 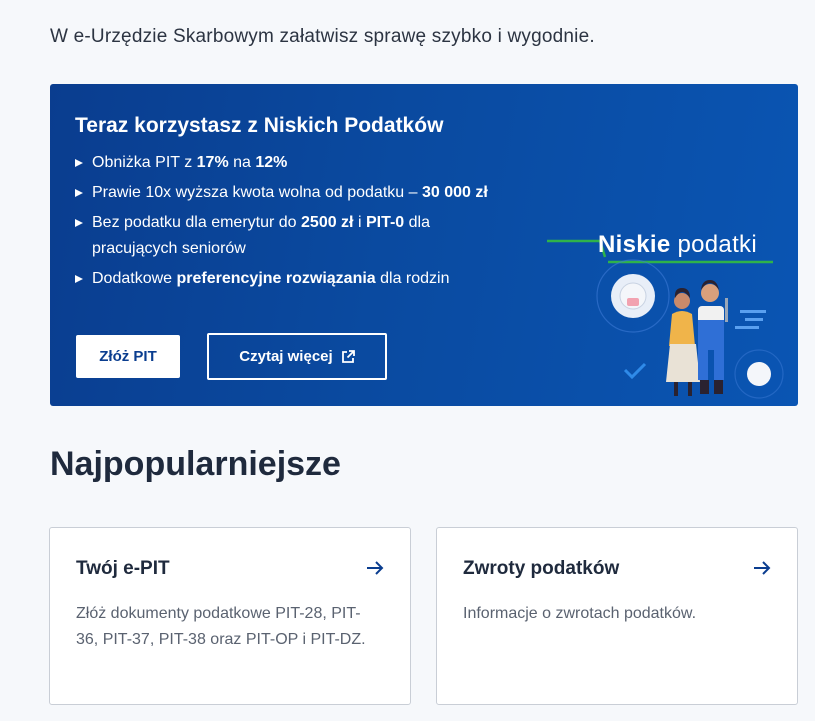 What do you see at coordinates (348, 356) in the screenshot?
I see `external-link-icon` at bounding box center [348, 356].